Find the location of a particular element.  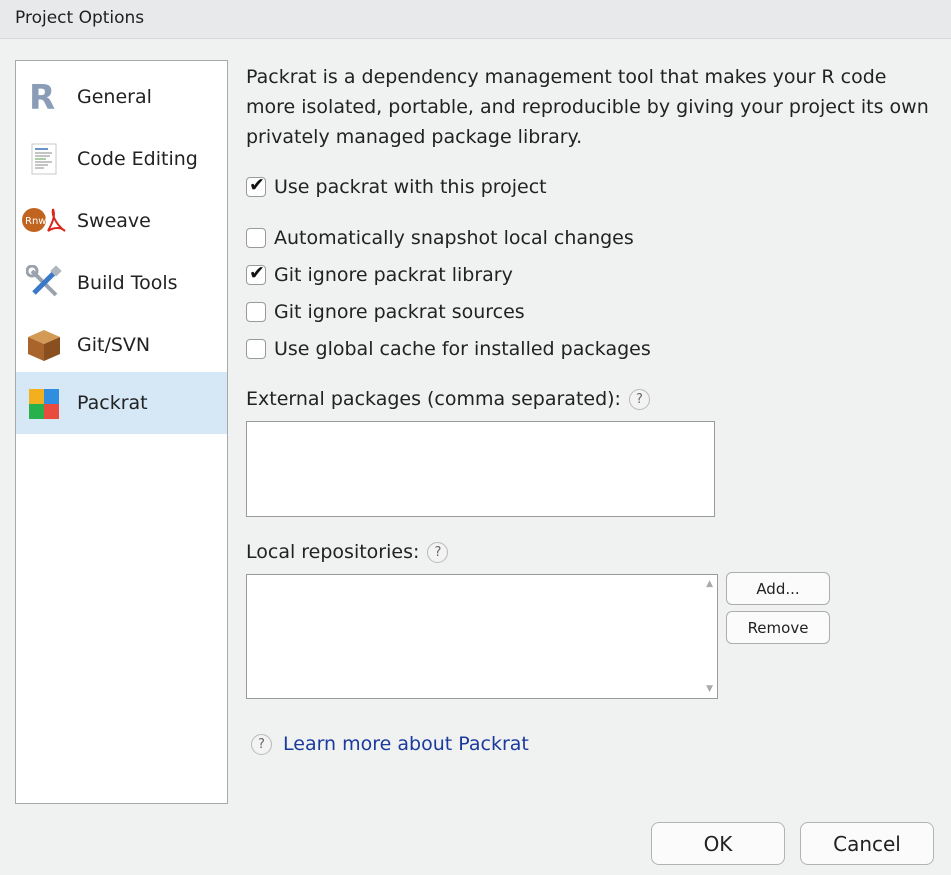

packrat-icon is located at coordinates (44, 403).